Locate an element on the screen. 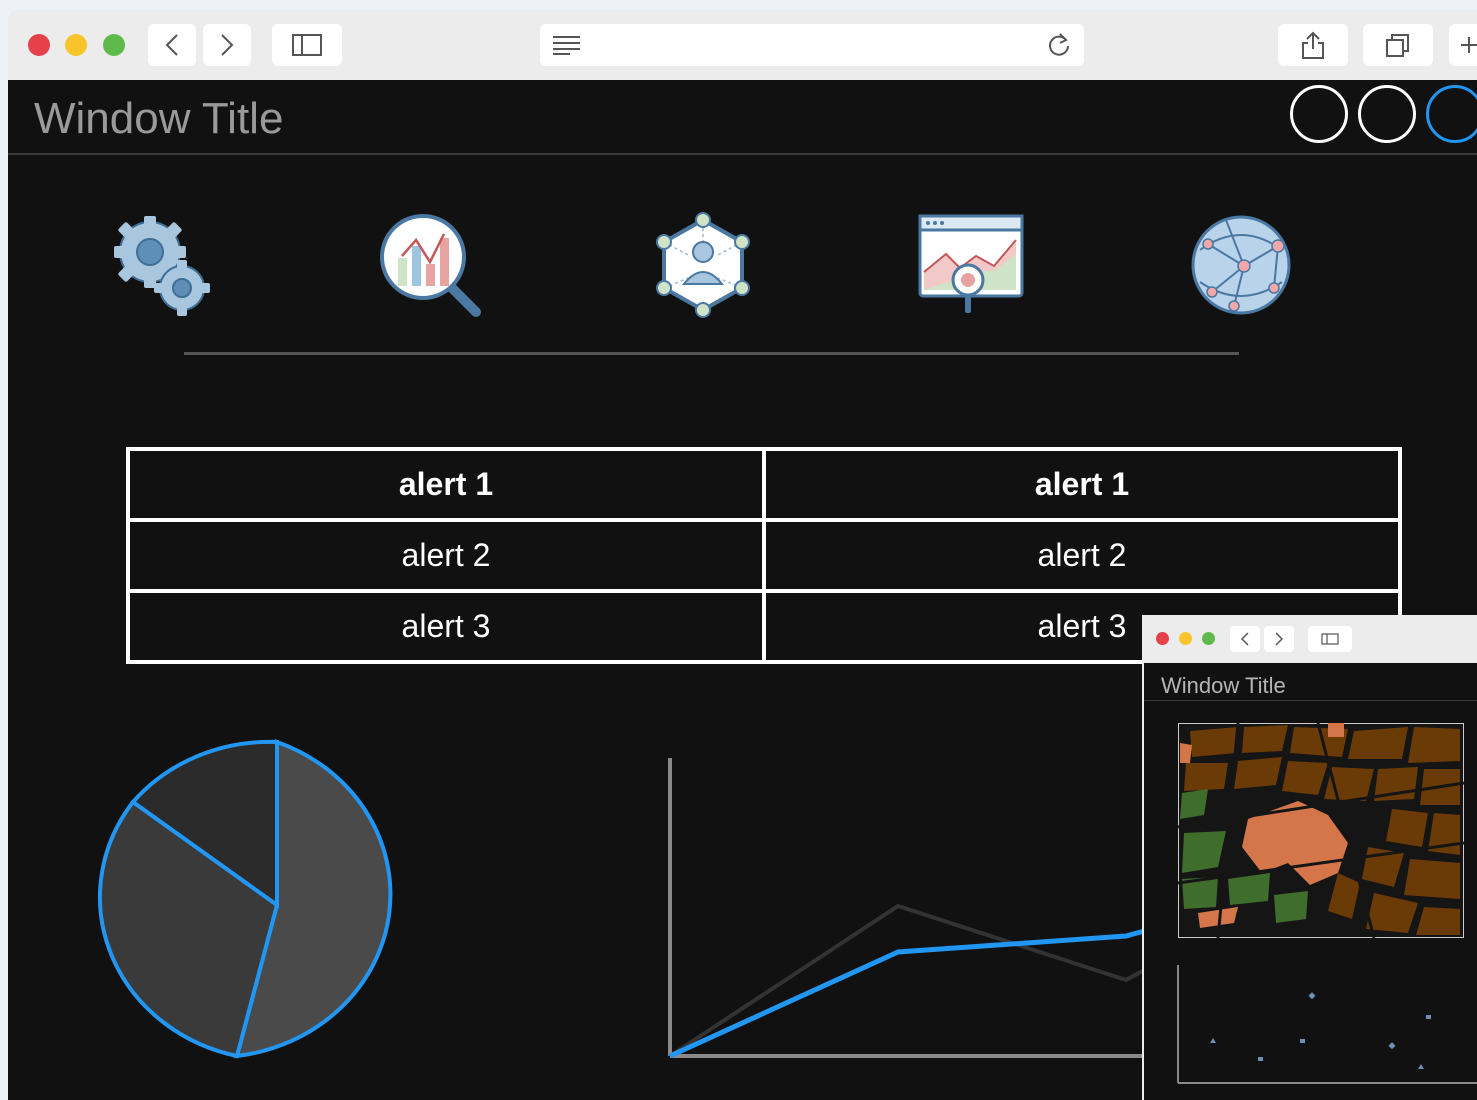  series-line-gray is located at coordinates (908, 980).